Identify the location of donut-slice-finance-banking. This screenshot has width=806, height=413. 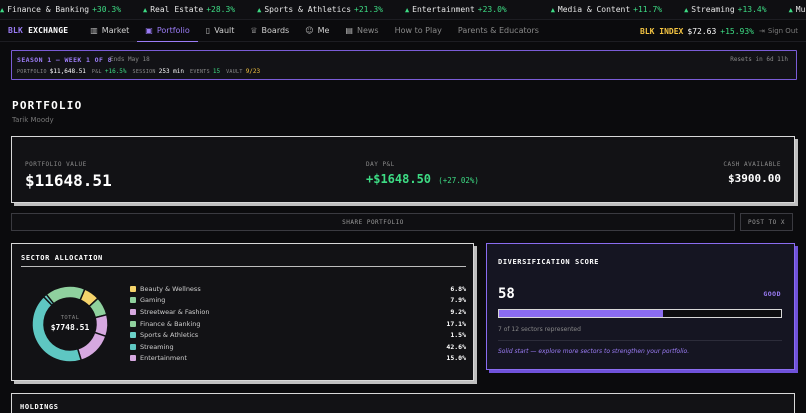
(65, 295).